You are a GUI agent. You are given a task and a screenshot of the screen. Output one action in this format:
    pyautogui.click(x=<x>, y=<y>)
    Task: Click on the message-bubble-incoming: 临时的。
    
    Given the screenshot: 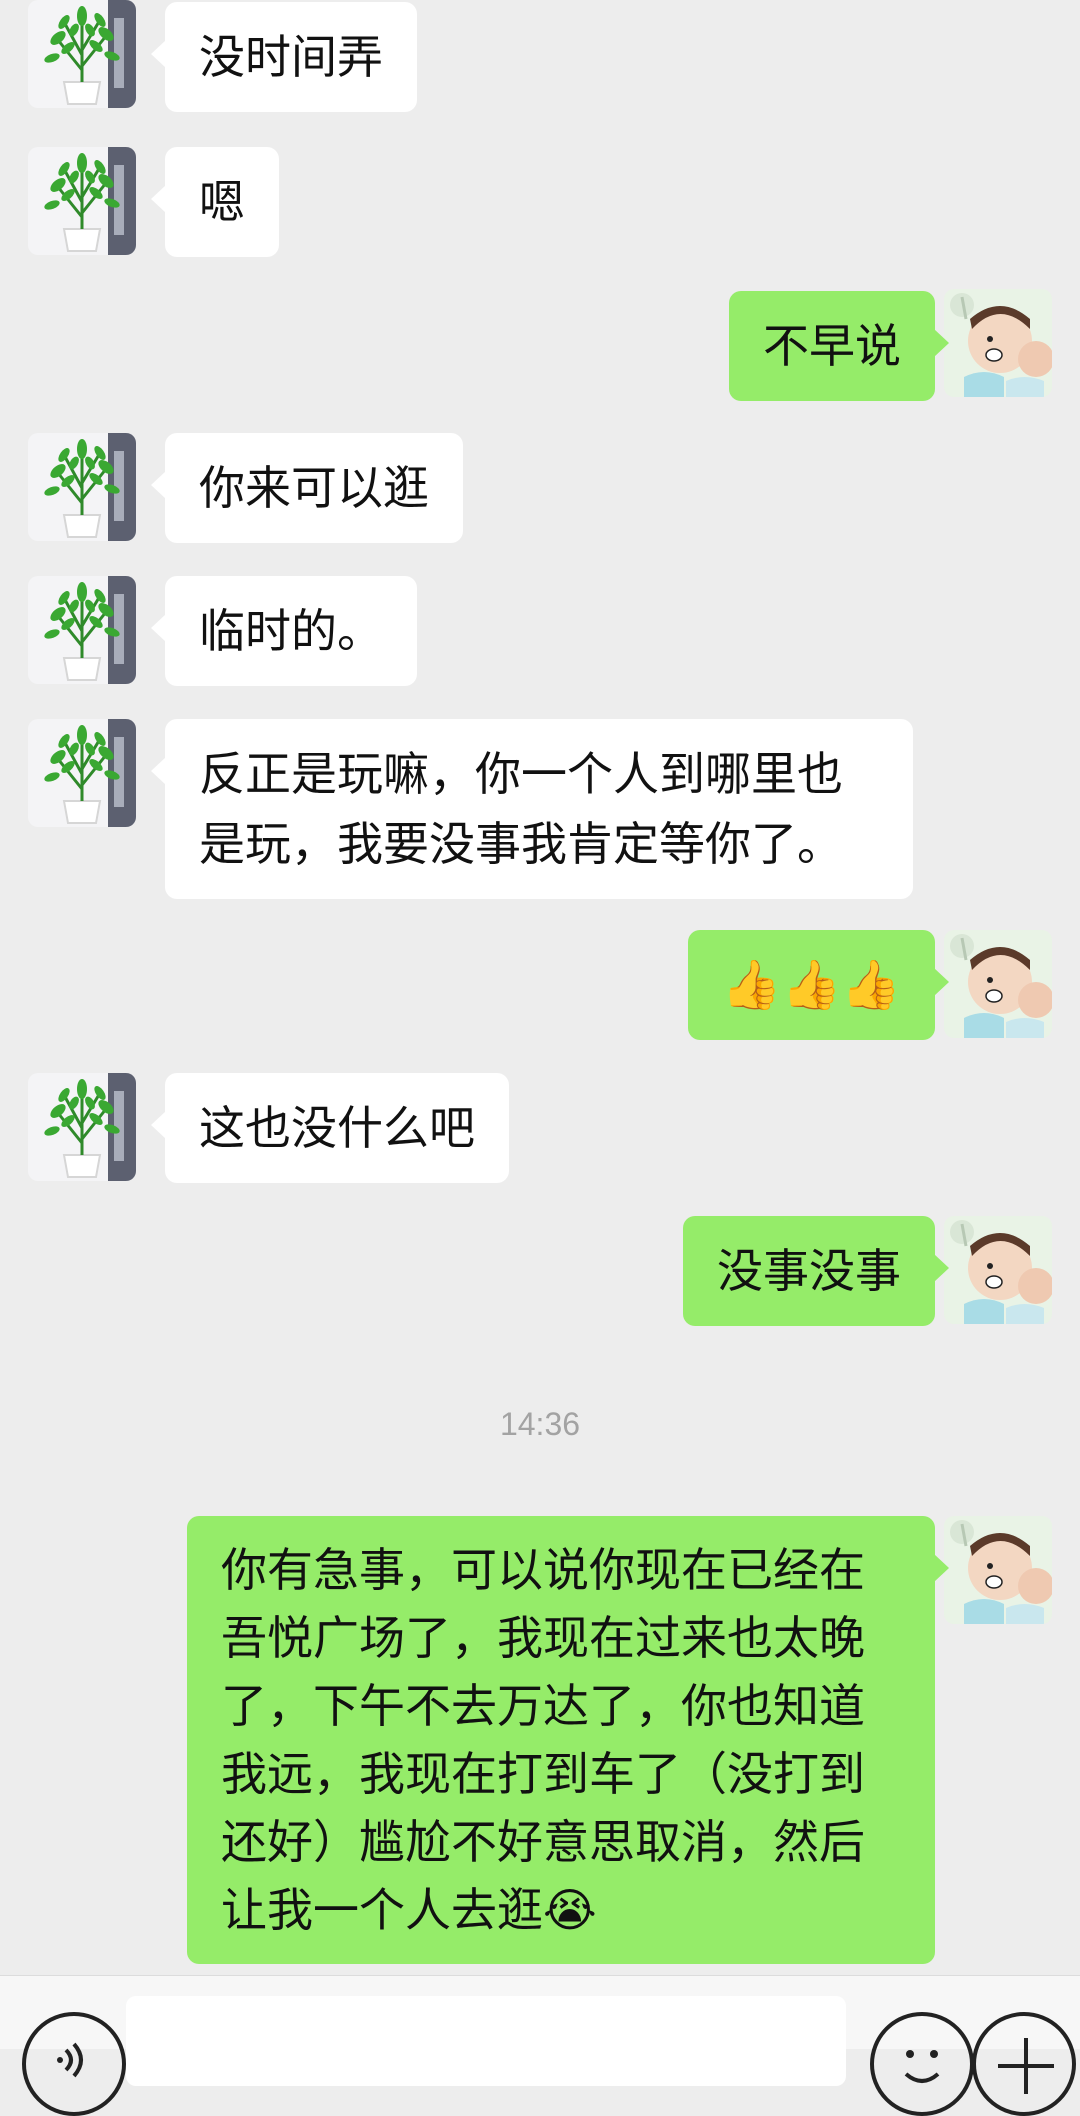 What is the action you would take?
    pyautogui.click(x=284, y=631)
    